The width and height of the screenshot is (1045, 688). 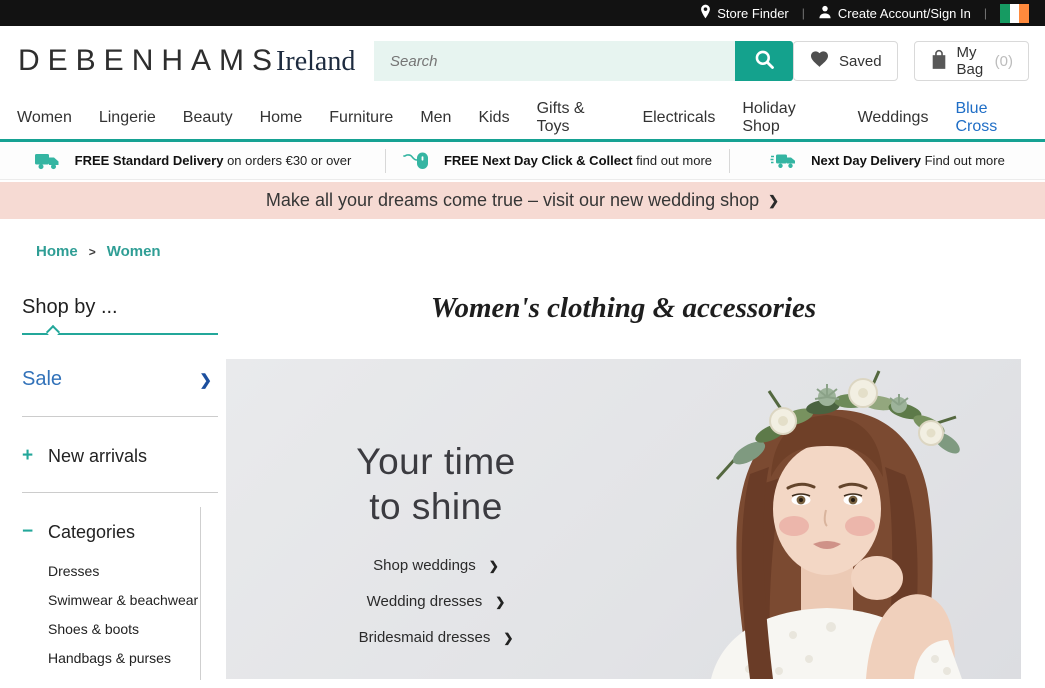 I want to click on nav-item-gifts-toys: Gifts & Toys, so click(x=576, y=118).